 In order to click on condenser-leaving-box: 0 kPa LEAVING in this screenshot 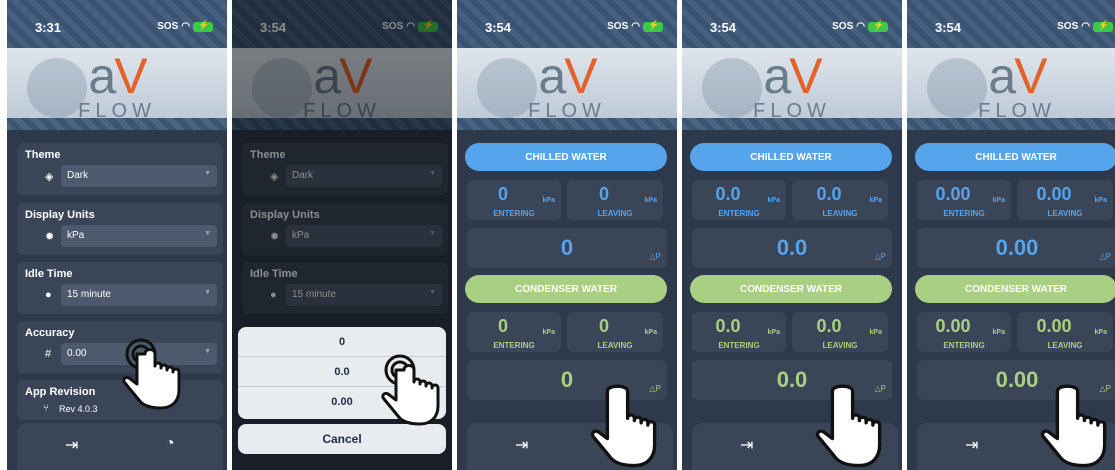, I will do `click(615, 332)`.